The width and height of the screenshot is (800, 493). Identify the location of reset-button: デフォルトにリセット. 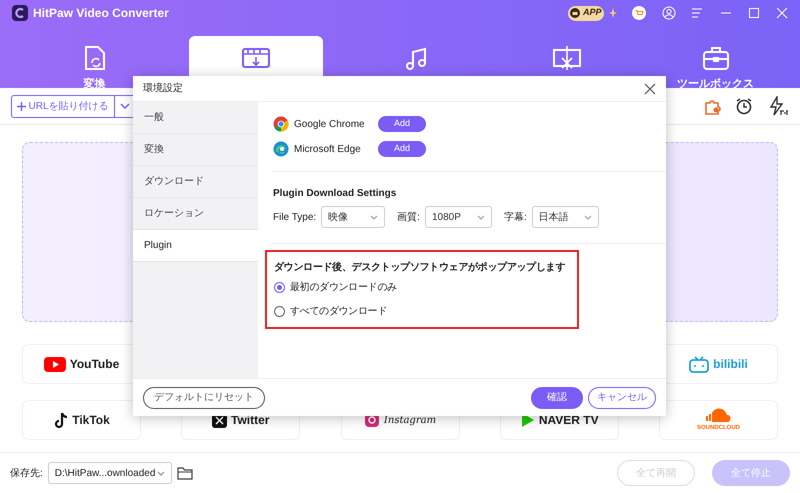
(204, 397).